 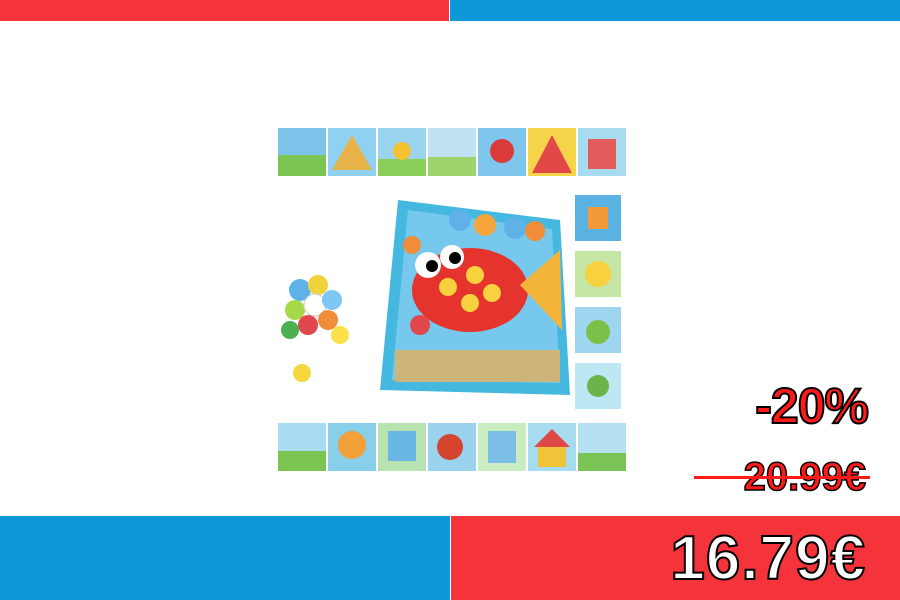 I want to click on main-board, so click(x=475, y=297).